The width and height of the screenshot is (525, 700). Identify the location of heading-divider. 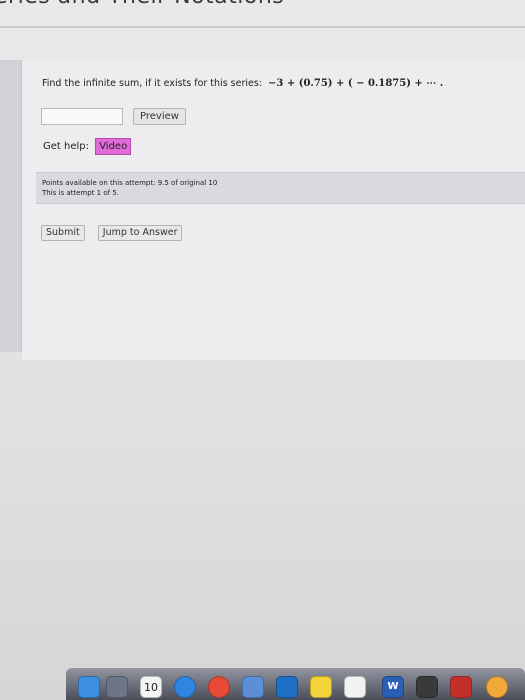
(262, 27).